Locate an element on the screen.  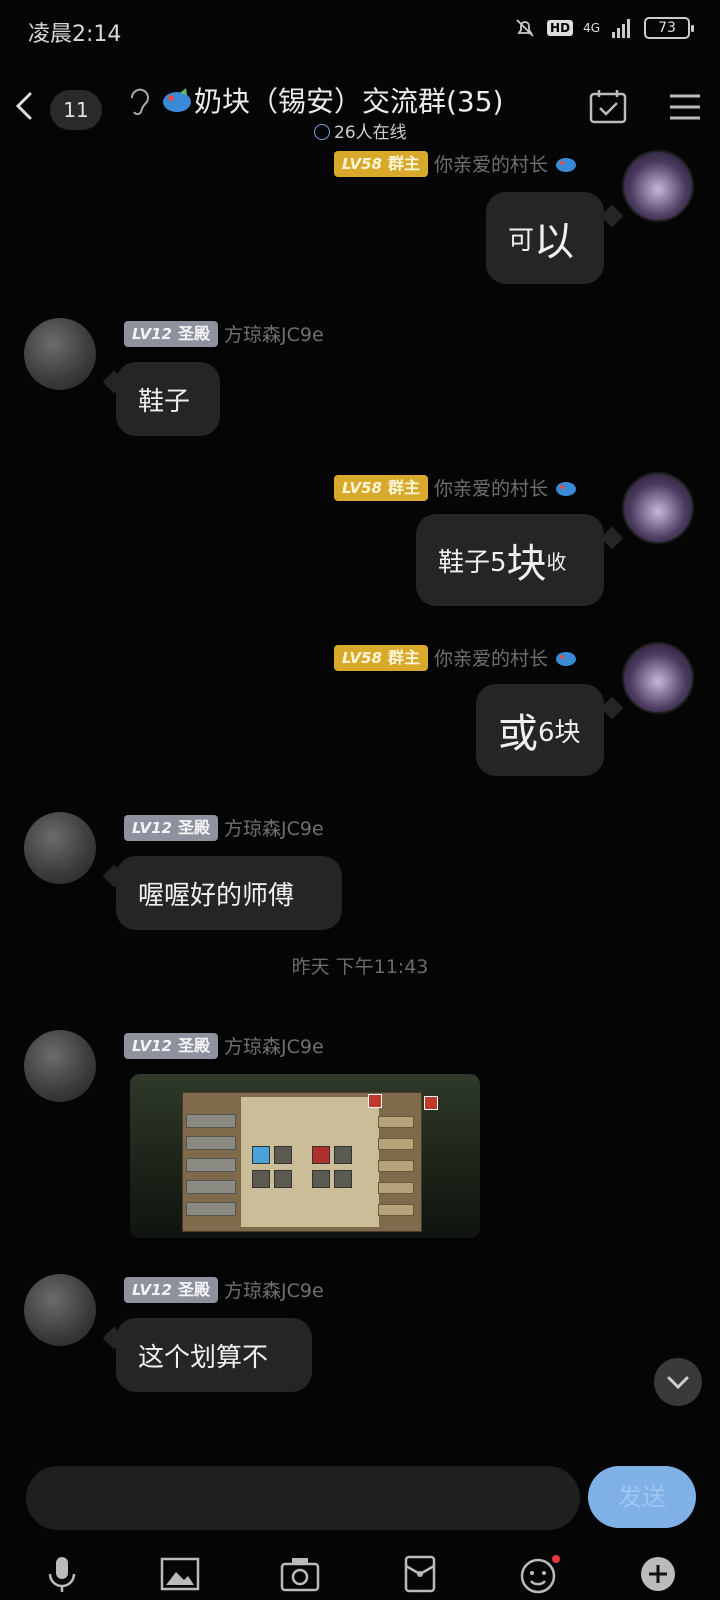
chat-timestamp: 昨天 下午11:43 is located at coordinates (360, 967).